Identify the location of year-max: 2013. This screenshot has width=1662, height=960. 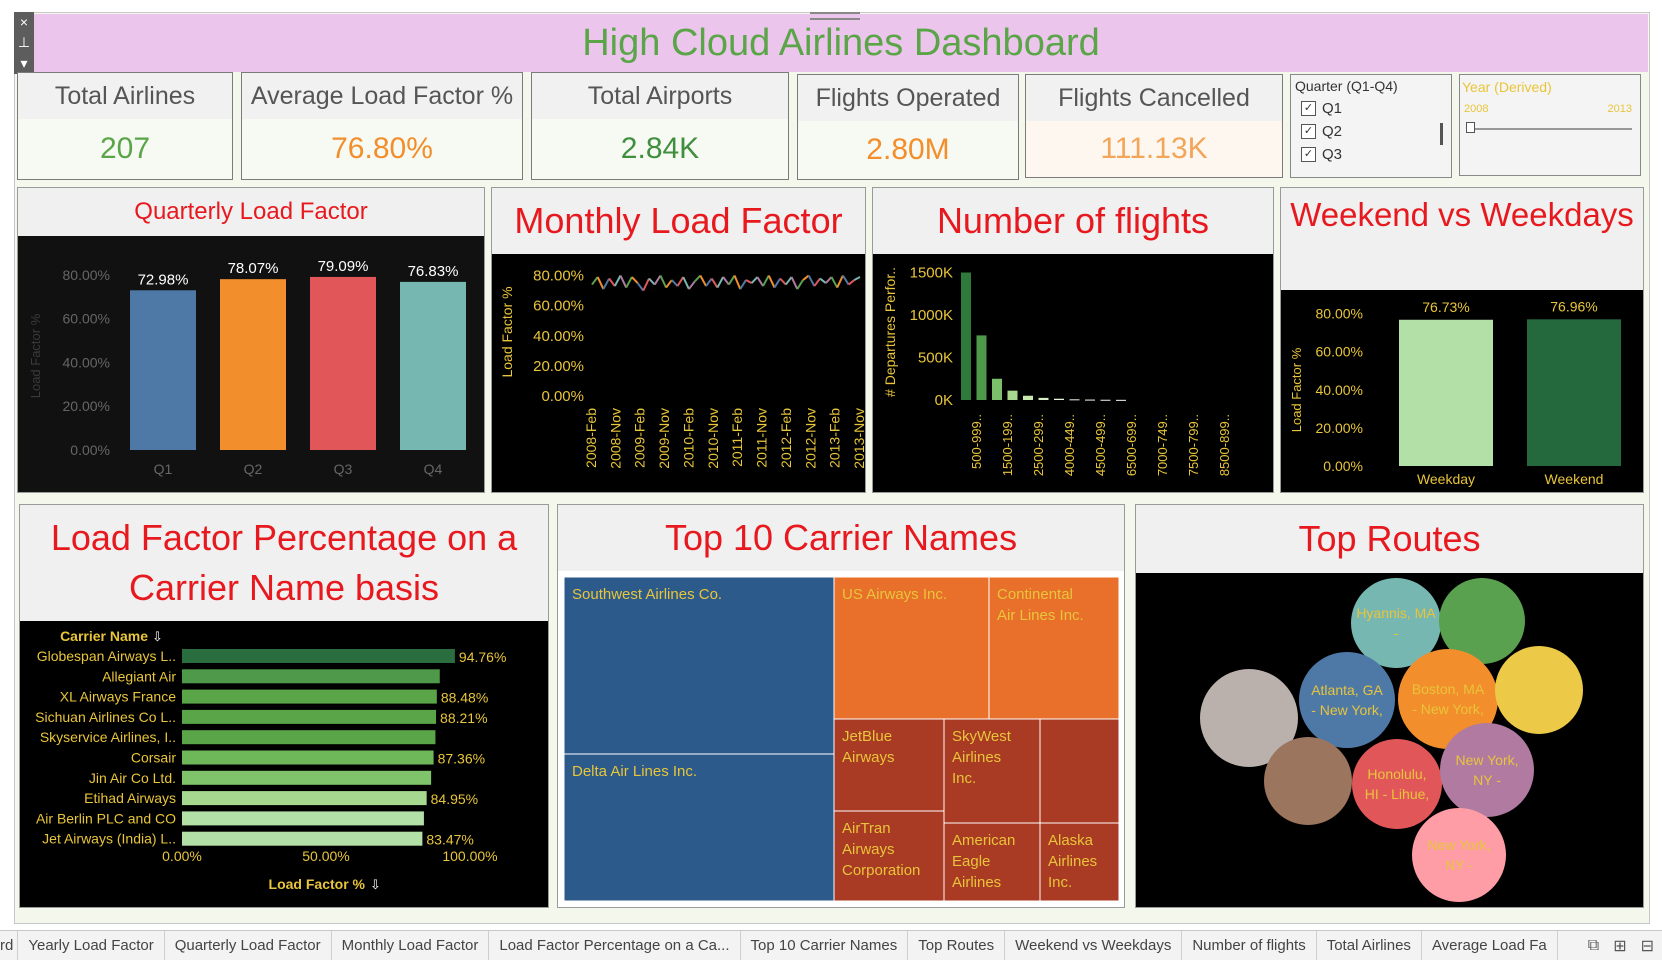
(1619, 109).